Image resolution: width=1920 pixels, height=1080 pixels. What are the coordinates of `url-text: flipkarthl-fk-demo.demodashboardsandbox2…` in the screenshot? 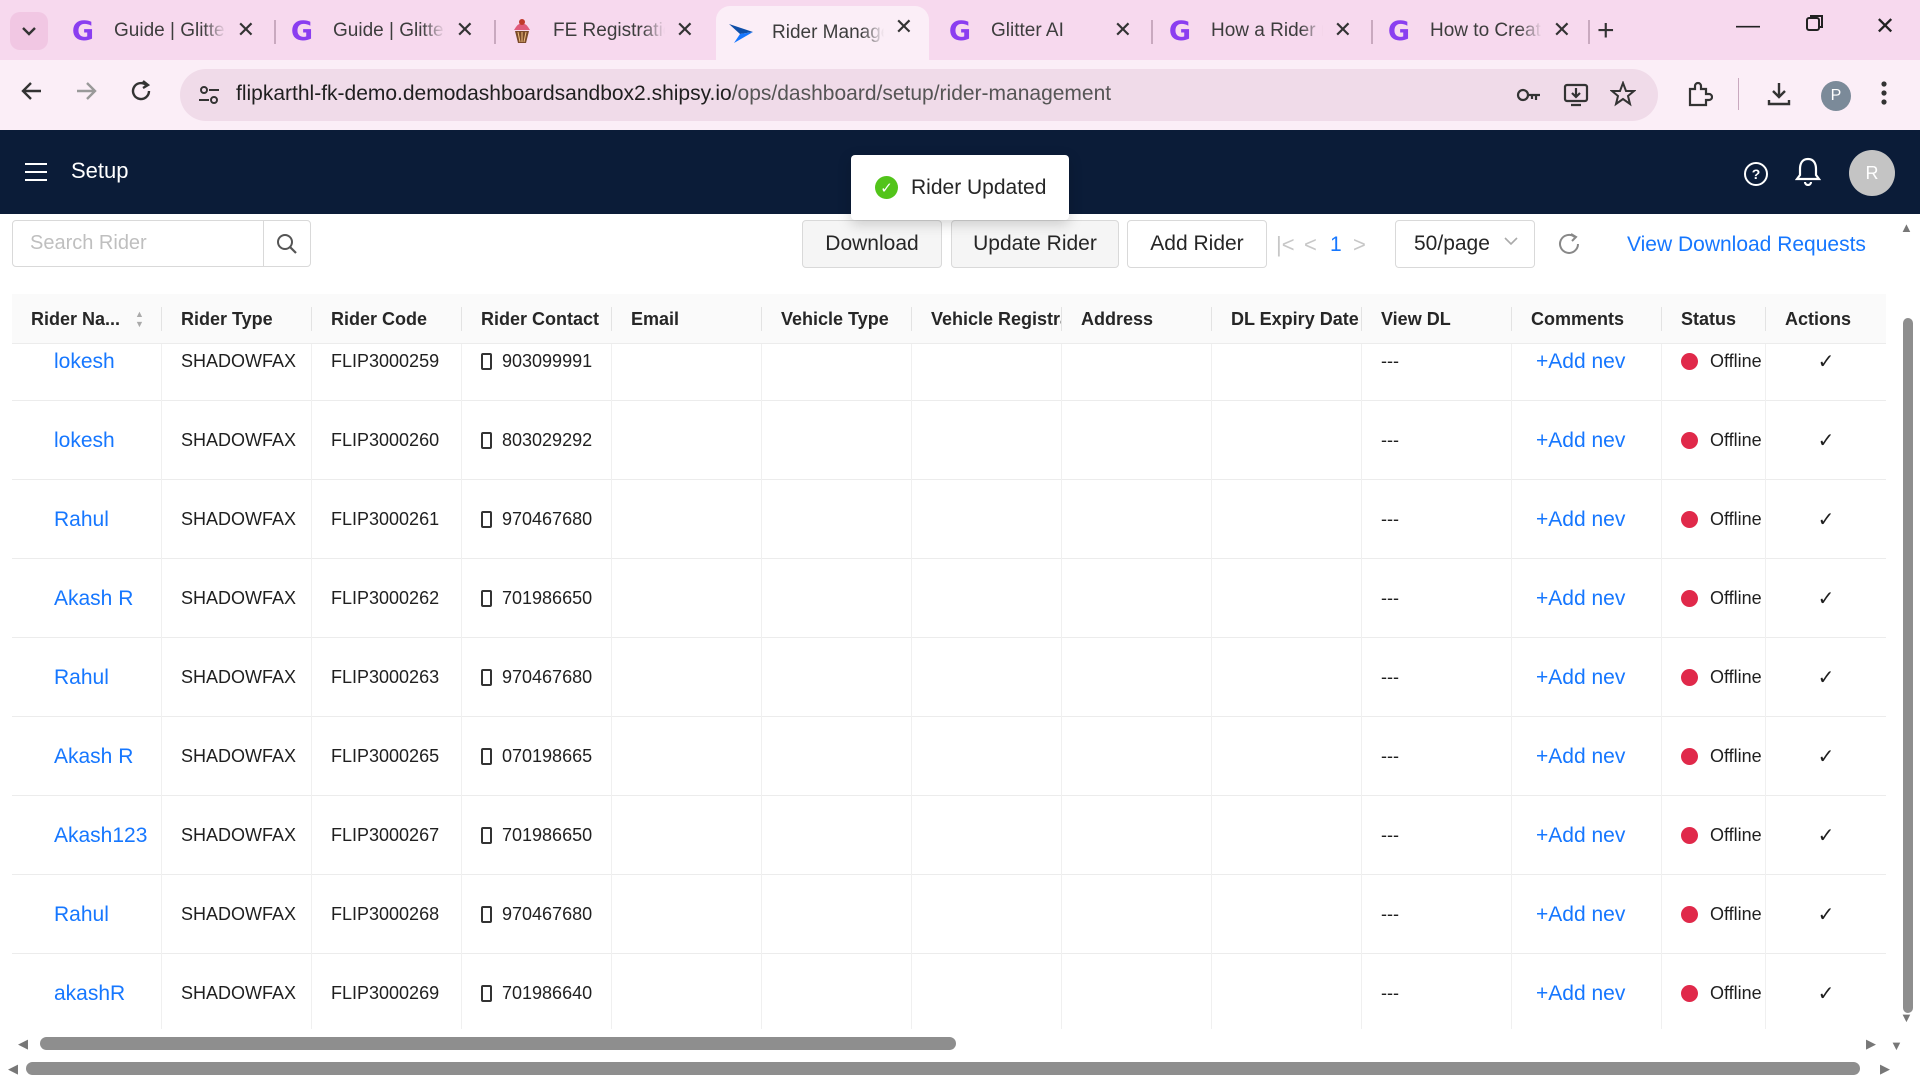 It's located at (673, 94).